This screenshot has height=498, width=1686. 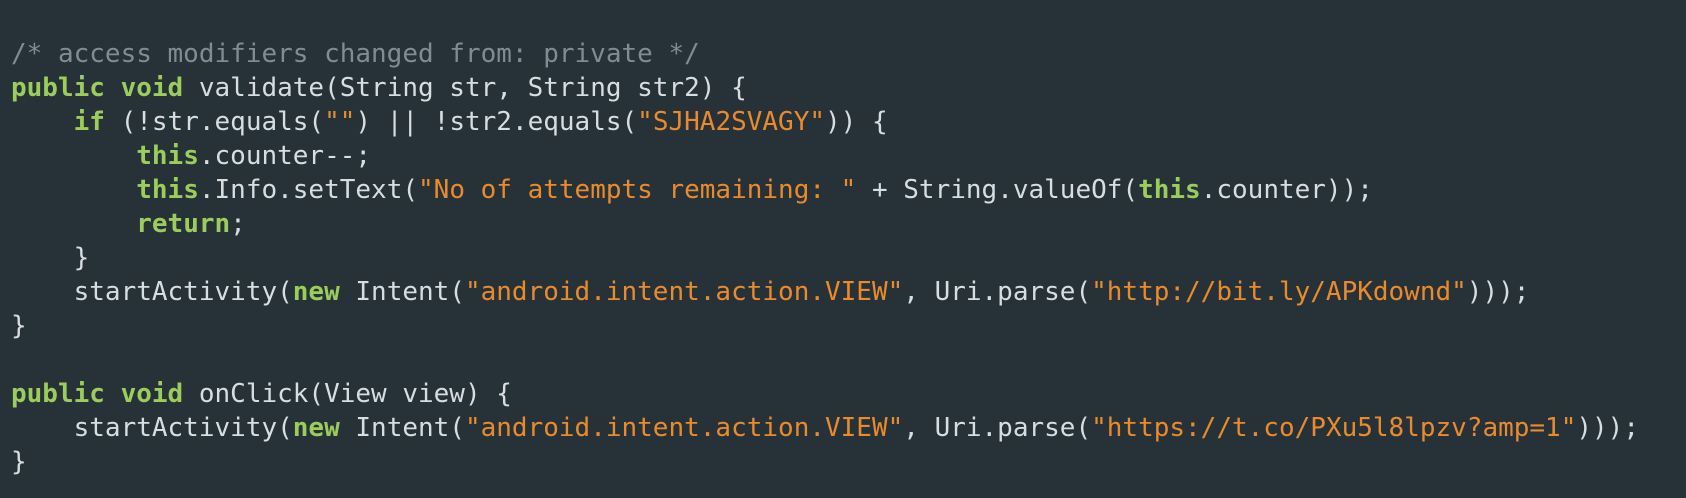 I want to click on code-text: ;, so click(x=238, y=224).